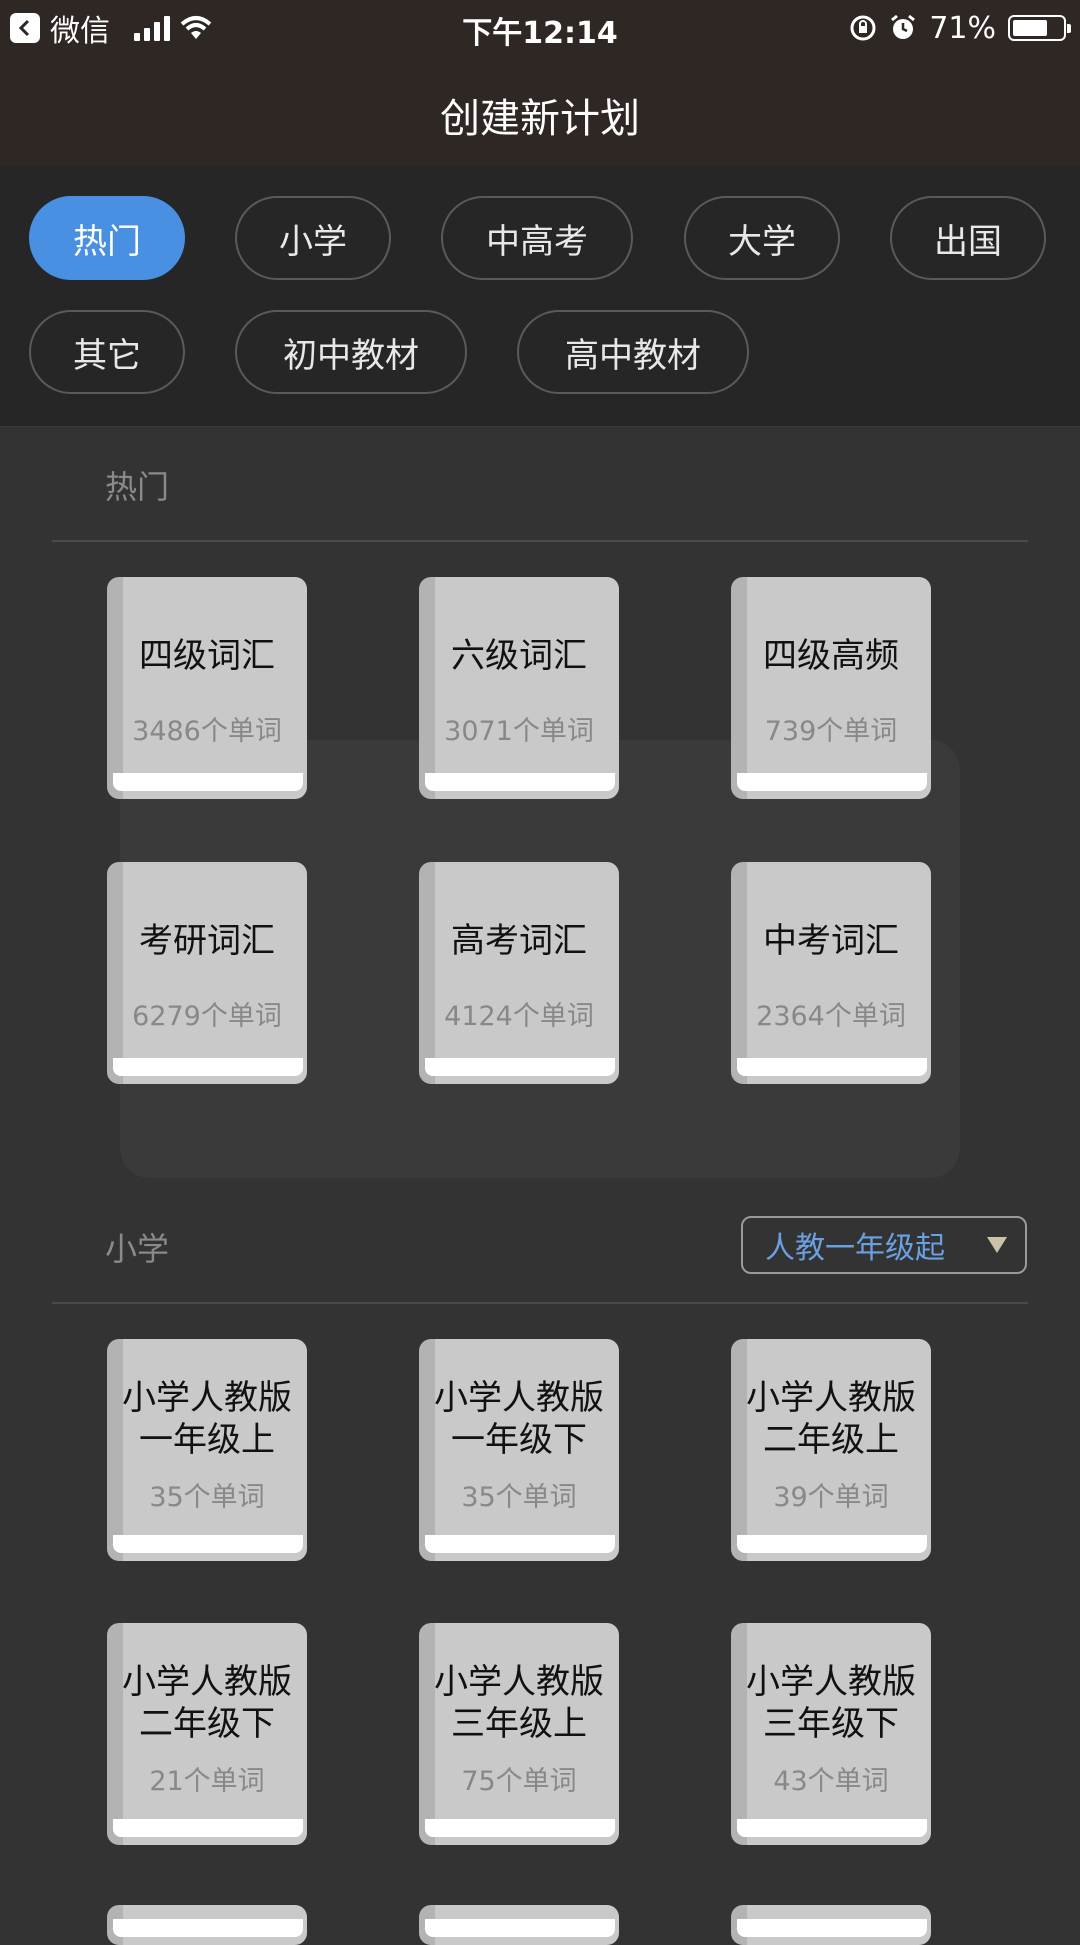 Image resolution: width=1080 pixels, height=1945 pixels. I want to click on chip-other: 其它, so click(107, 352).